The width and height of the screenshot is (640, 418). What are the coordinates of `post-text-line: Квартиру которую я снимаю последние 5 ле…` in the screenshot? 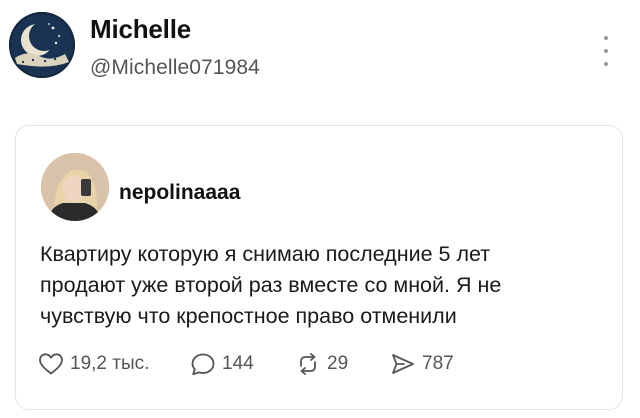 It's located at (265, 254).